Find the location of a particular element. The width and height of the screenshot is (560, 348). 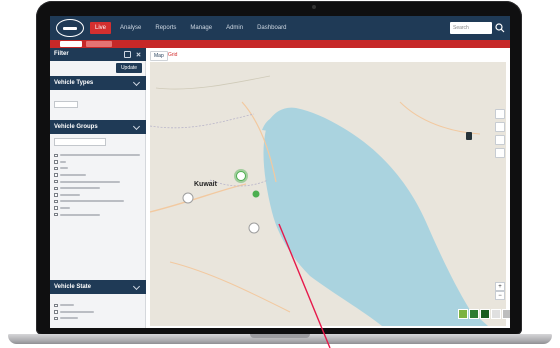

map-tooltip is located at coordinates (469, 136).